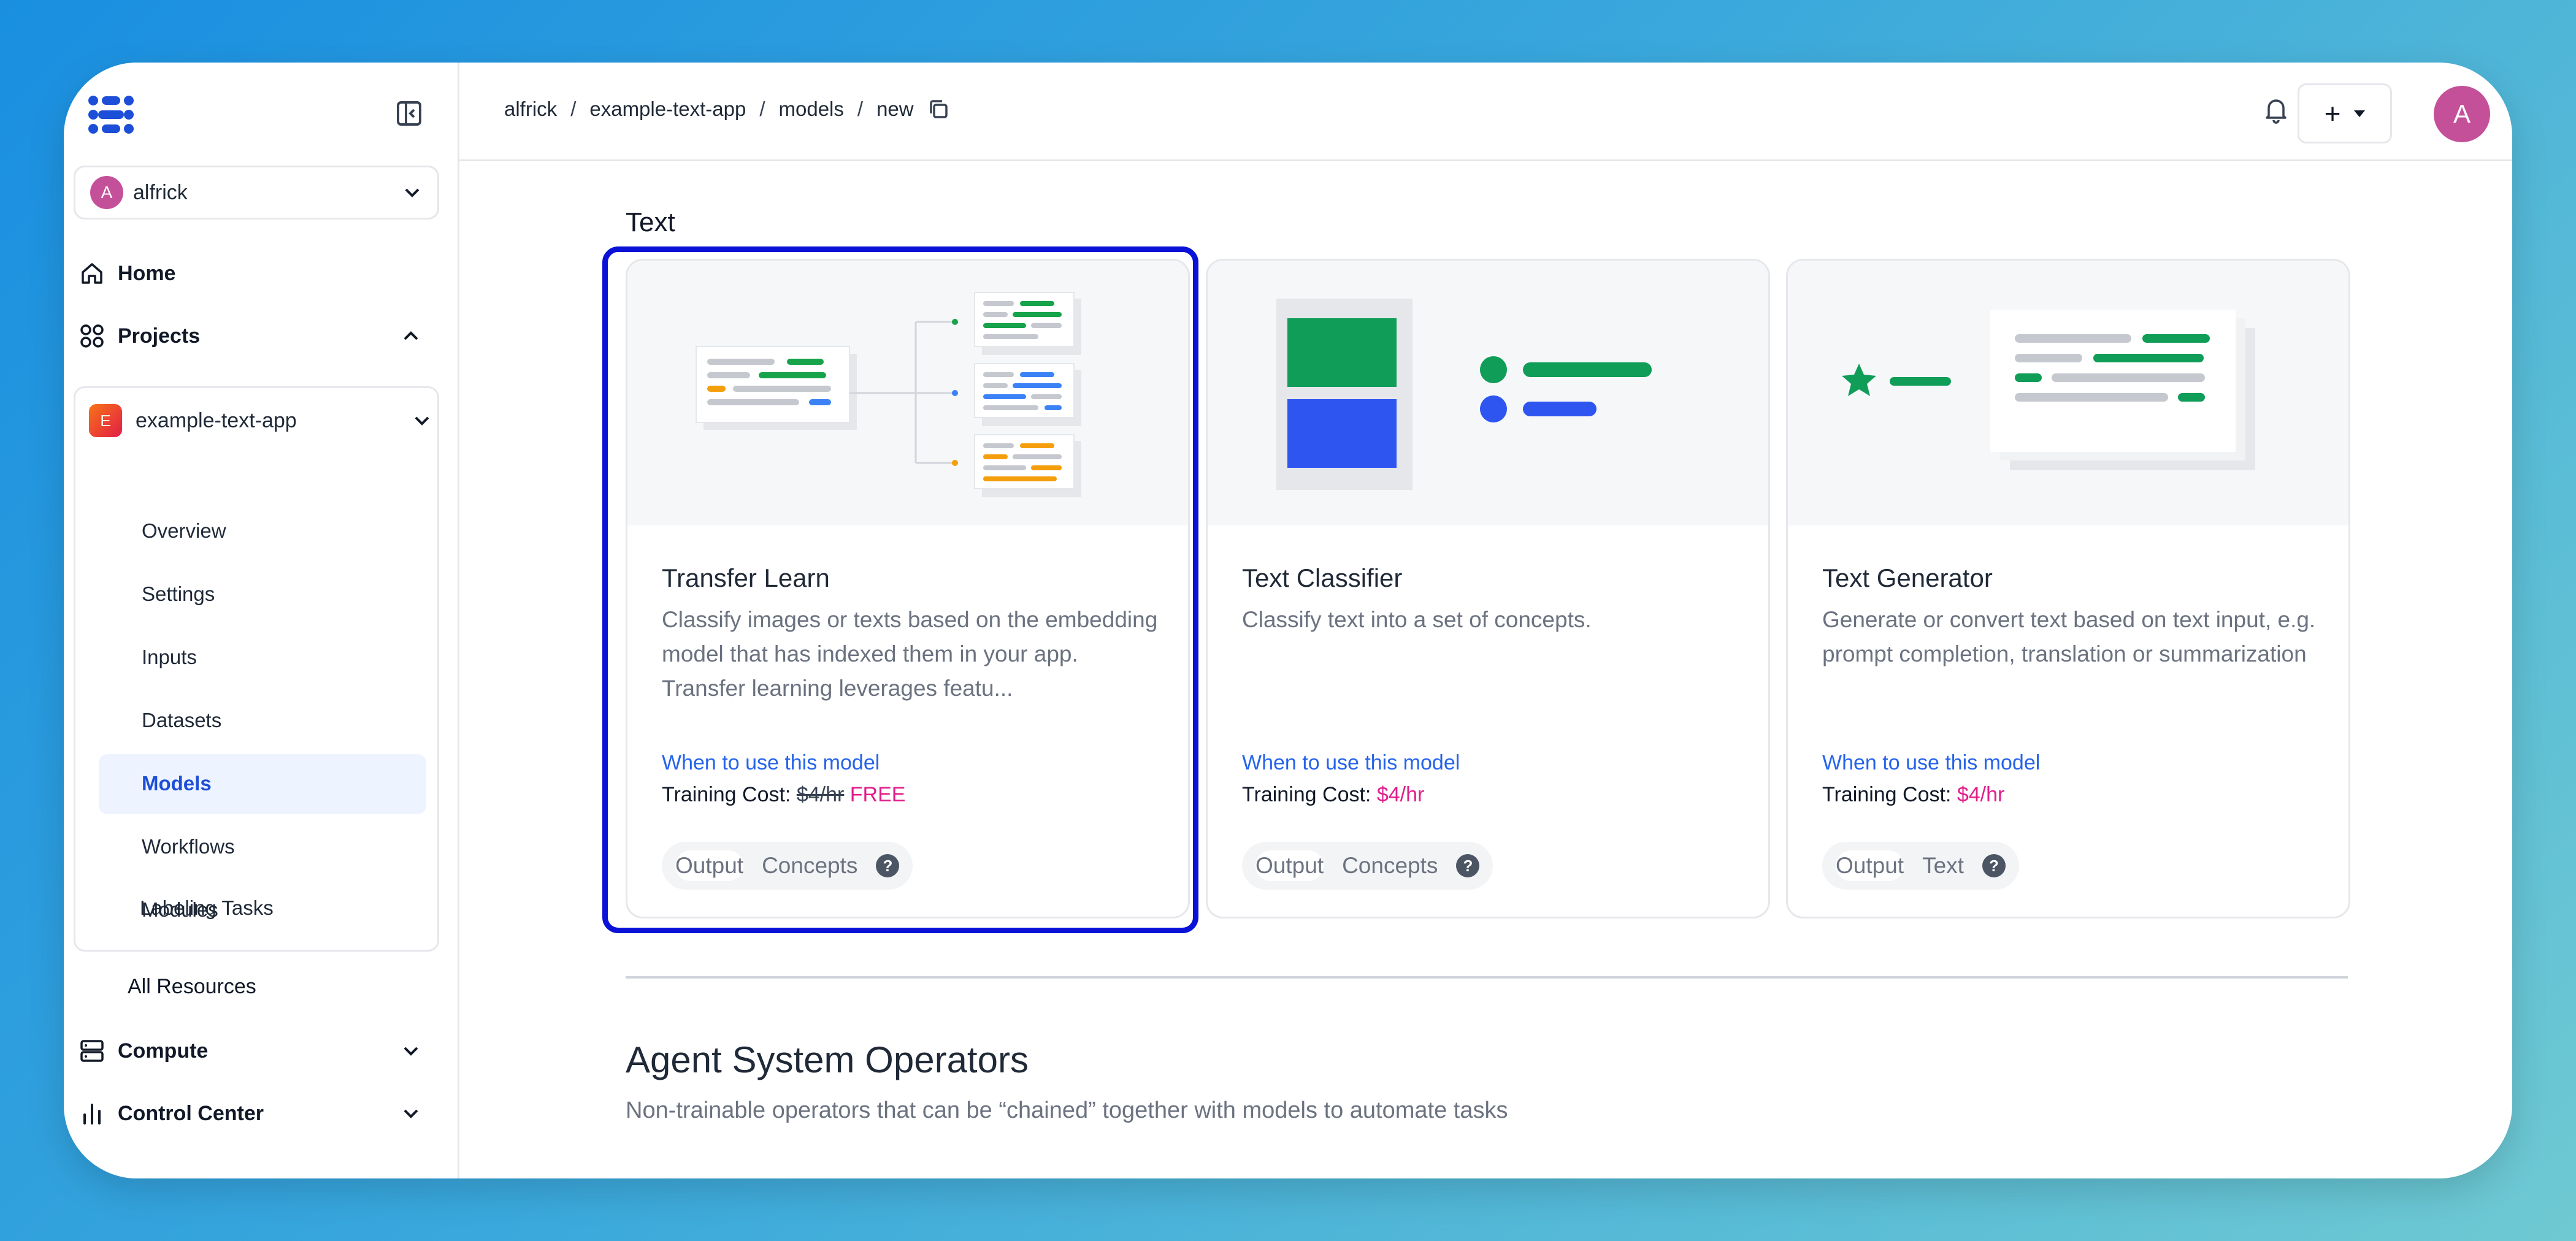 The image size is (2576, 1241). What do you see at coordinates (895, 108) in the screenshot?
I see `breadcrumb-new: new` at bounding box center [895, 108].